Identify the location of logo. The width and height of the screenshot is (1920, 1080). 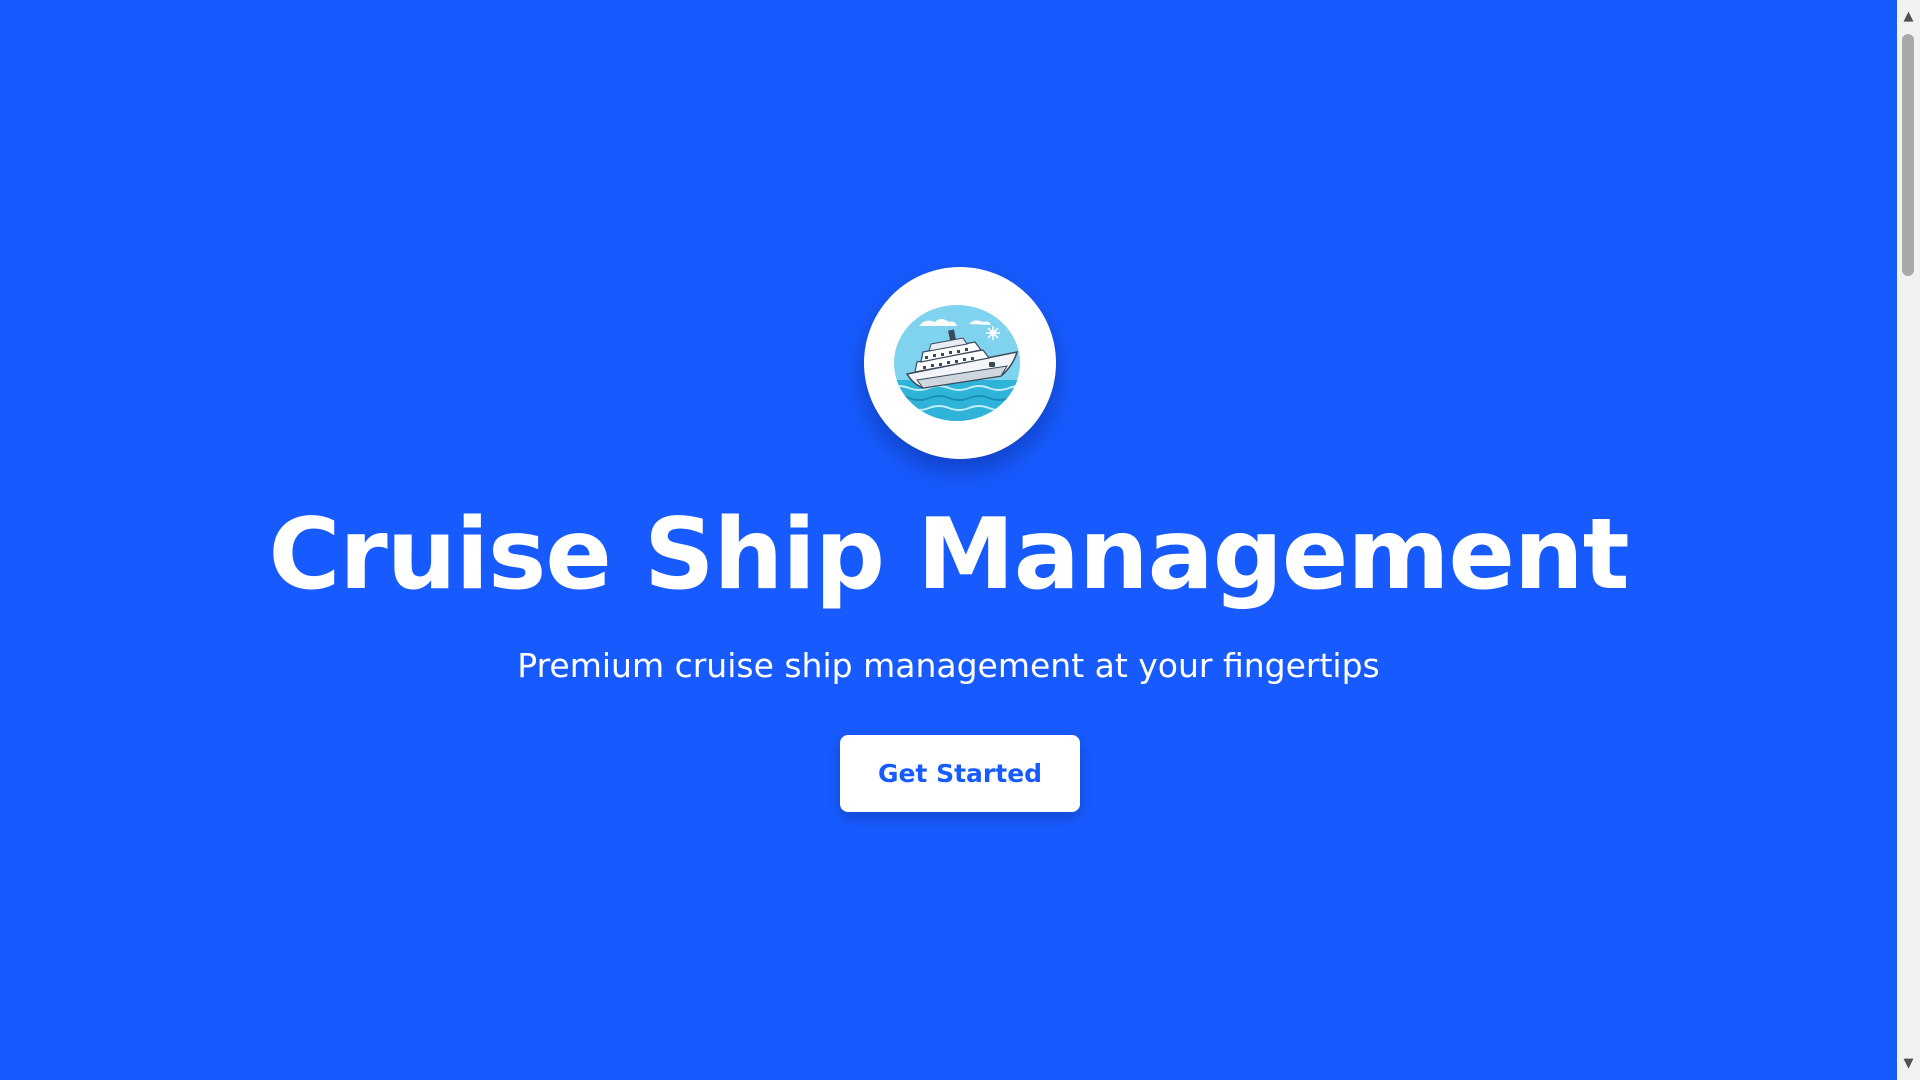
(960, 363).